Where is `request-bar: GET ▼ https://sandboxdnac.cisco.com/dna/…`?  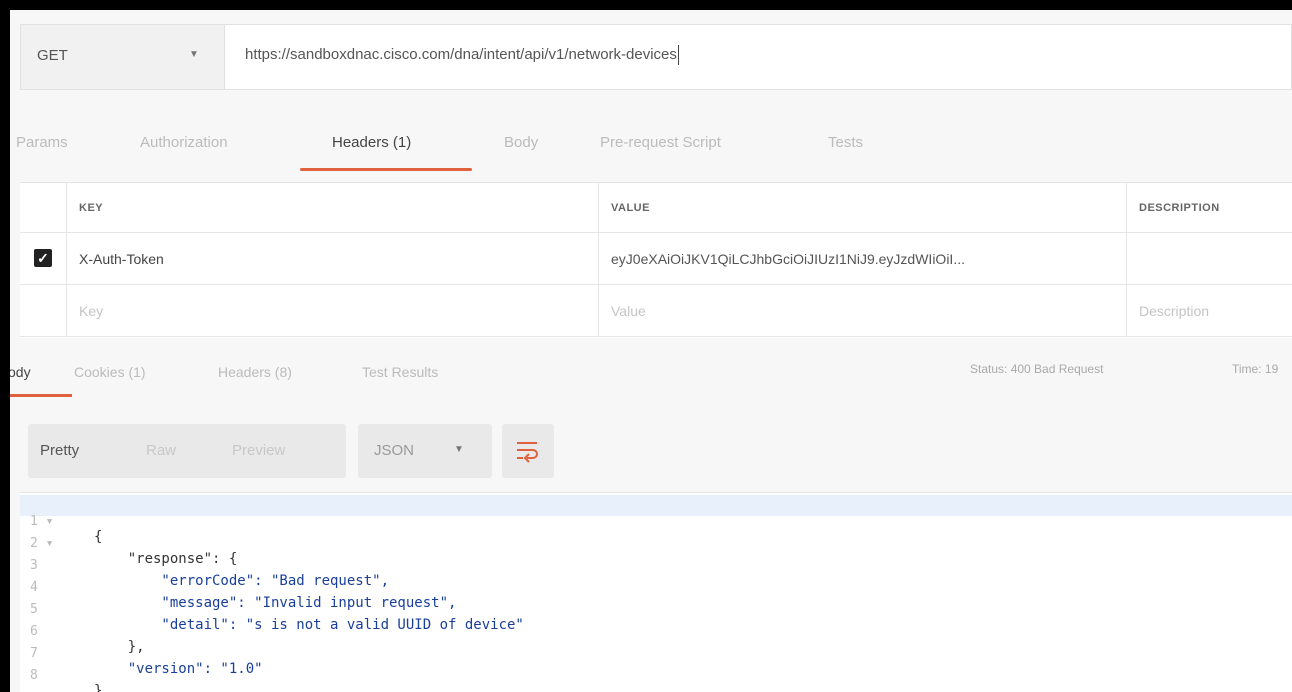
request-bar: GET ▼ https://sandboxdnac.cisco.com/dna/… is located at coordinates (656, 57).